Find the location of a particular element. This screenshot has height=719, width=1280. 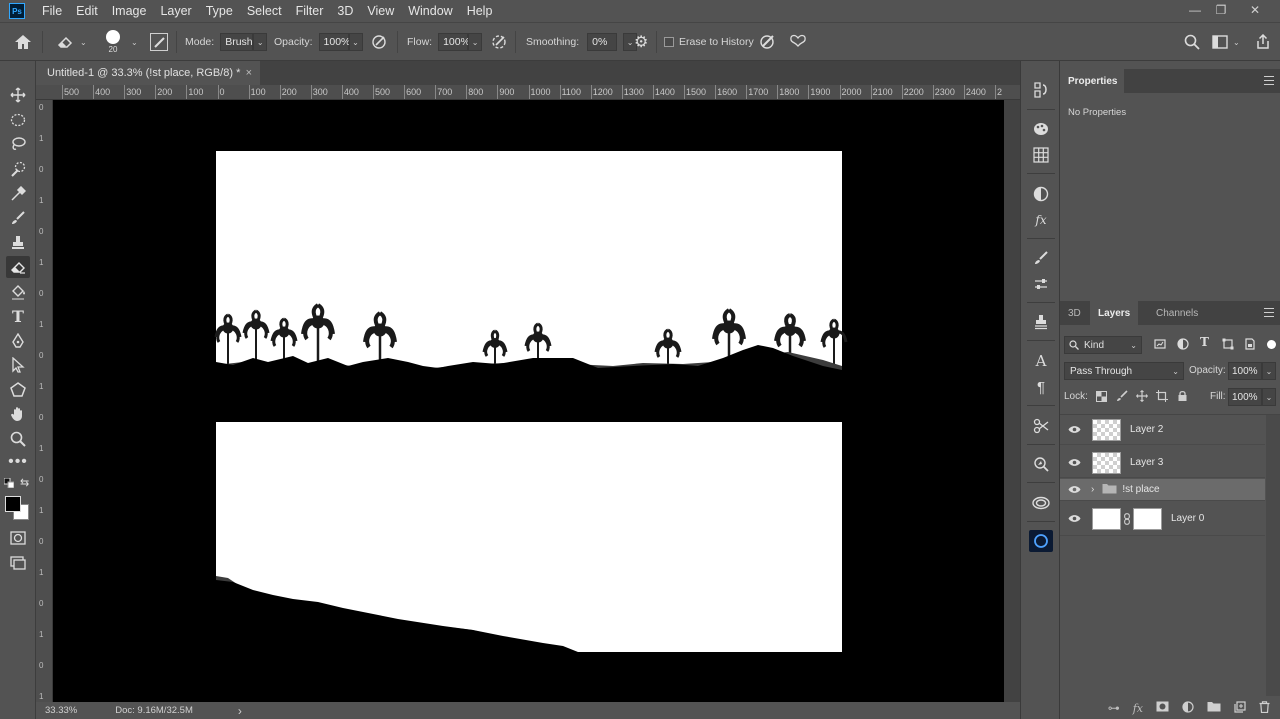

layer-filter-kind-select: Kind ⌄ is located at coordinates (1103, 345).